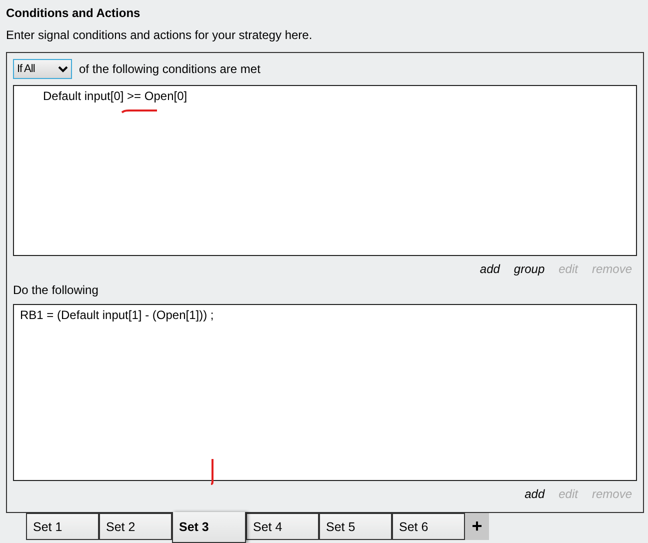 The image size is (648, 543). Describe the element at coordinates (63, 69) in the screenshot. I see `chevron-down-icon` at that location.